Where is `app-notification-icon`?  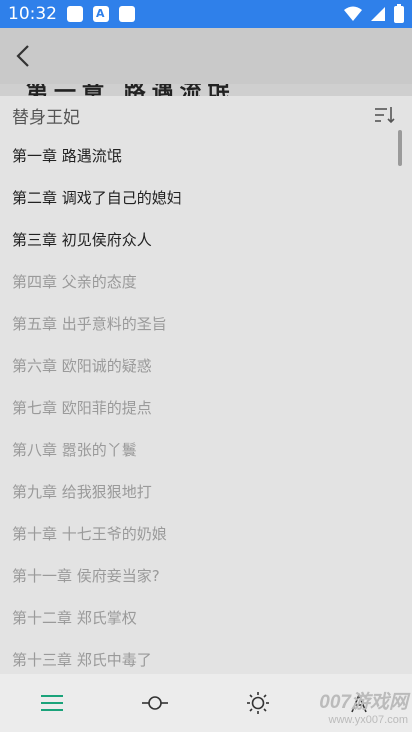 app-notification-icon is located at coordinates (101, 14).